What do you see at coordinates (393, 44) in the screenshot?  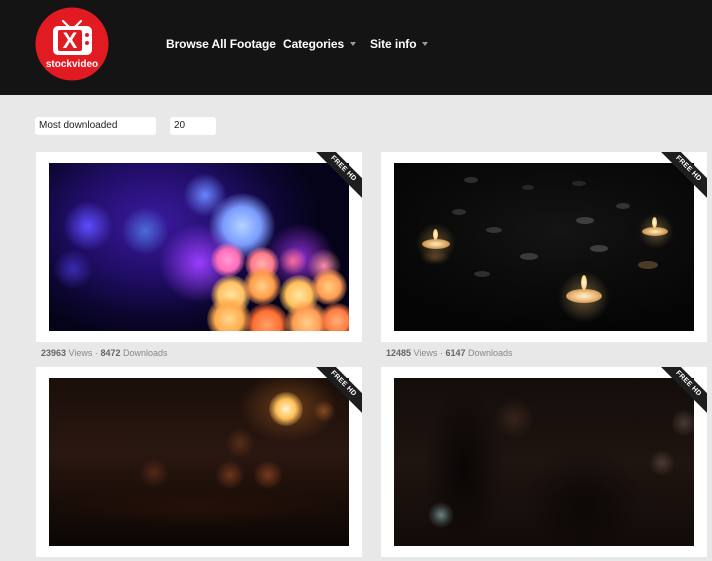 I see `nav-site-info-label: Site info` at bounding box center [393, 44].